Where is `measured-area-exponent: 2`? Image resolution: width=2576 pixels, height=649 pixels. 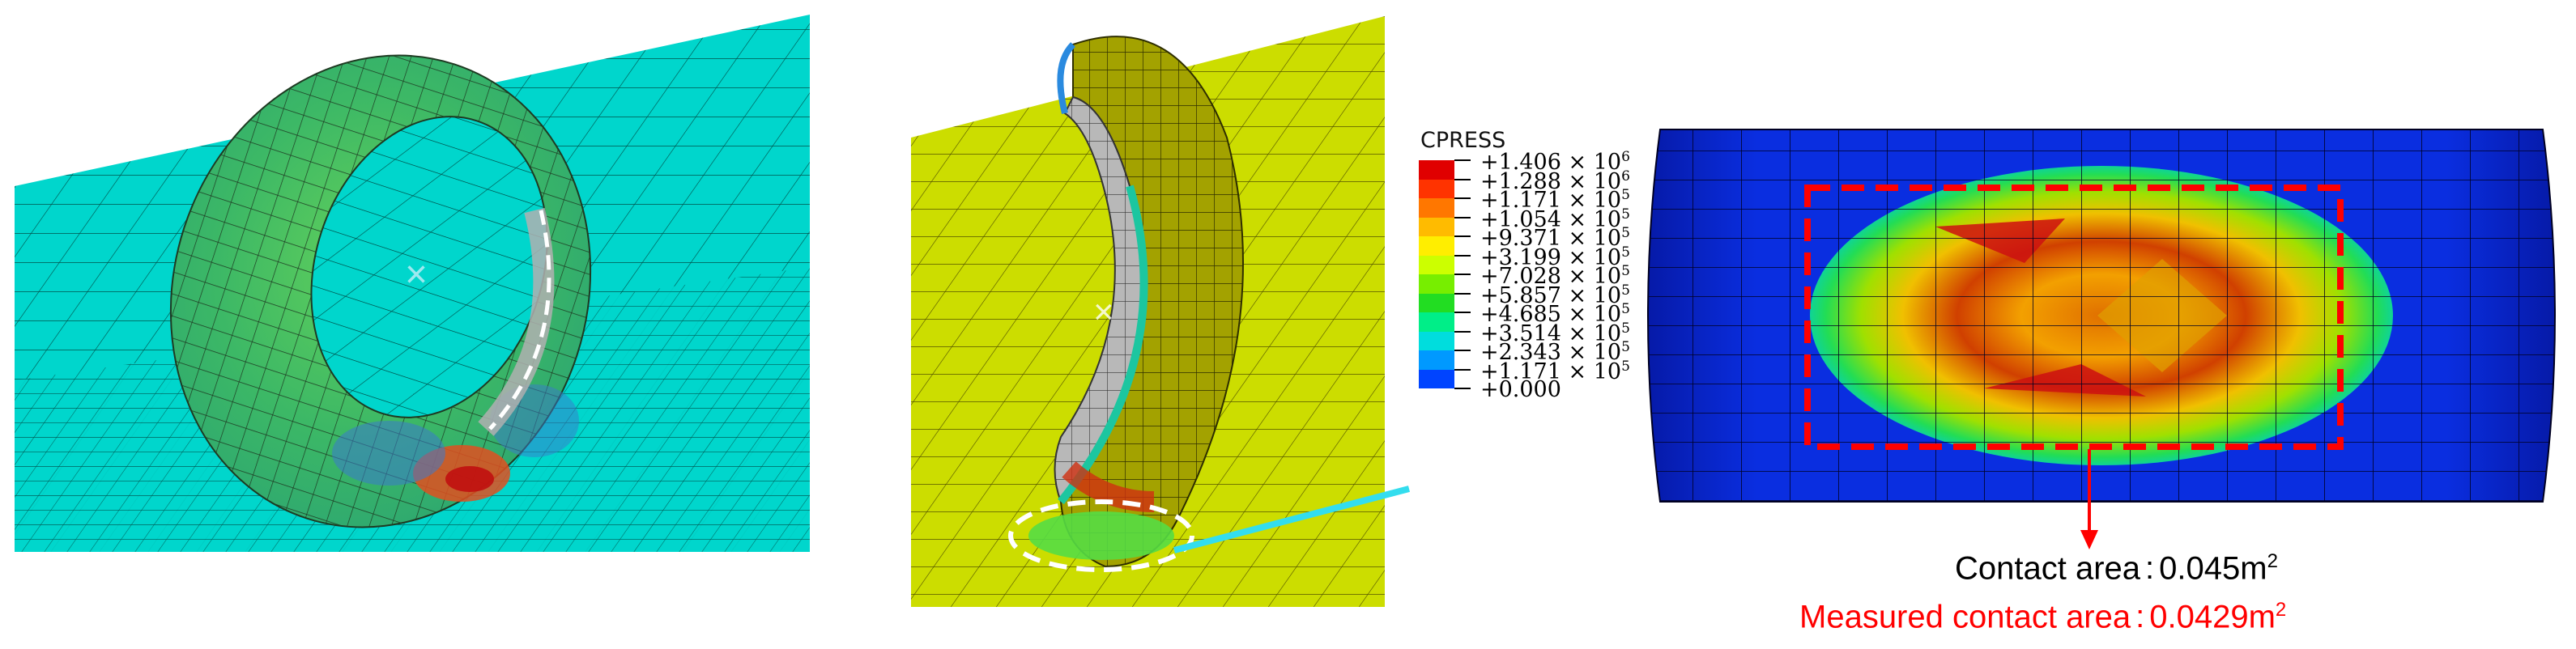
measured-area-exponent: 2 is located at coordinates (2281, 610).